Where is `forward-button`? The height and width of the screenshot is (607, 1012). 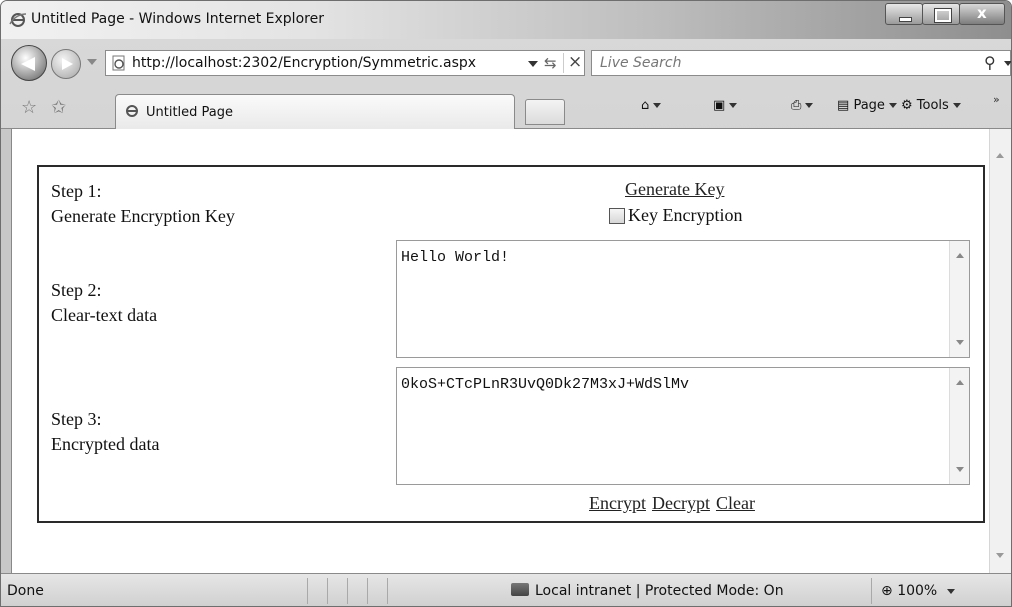 forward-button is located at coordinates (66, 64).